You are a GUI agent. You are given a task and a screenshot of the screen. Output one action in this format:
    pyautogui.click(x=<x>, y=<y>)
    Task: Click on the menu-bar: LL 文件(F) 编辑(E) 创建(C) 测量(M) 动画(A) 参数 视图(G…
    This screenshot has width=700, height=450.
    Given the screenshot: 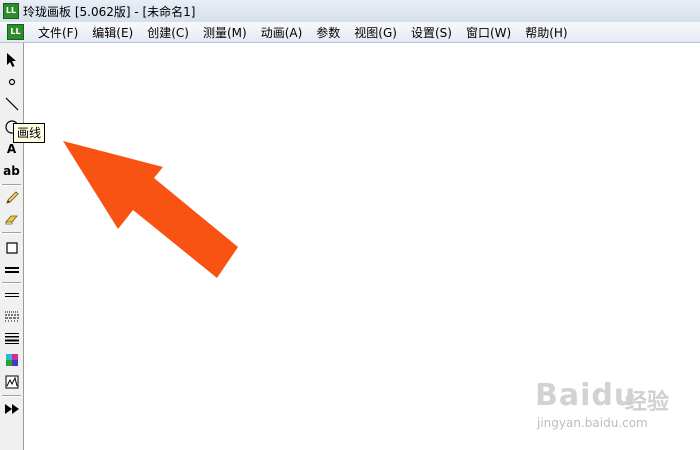 What is the action you would take?
    pyautogui.click(x=350, y=32)
    